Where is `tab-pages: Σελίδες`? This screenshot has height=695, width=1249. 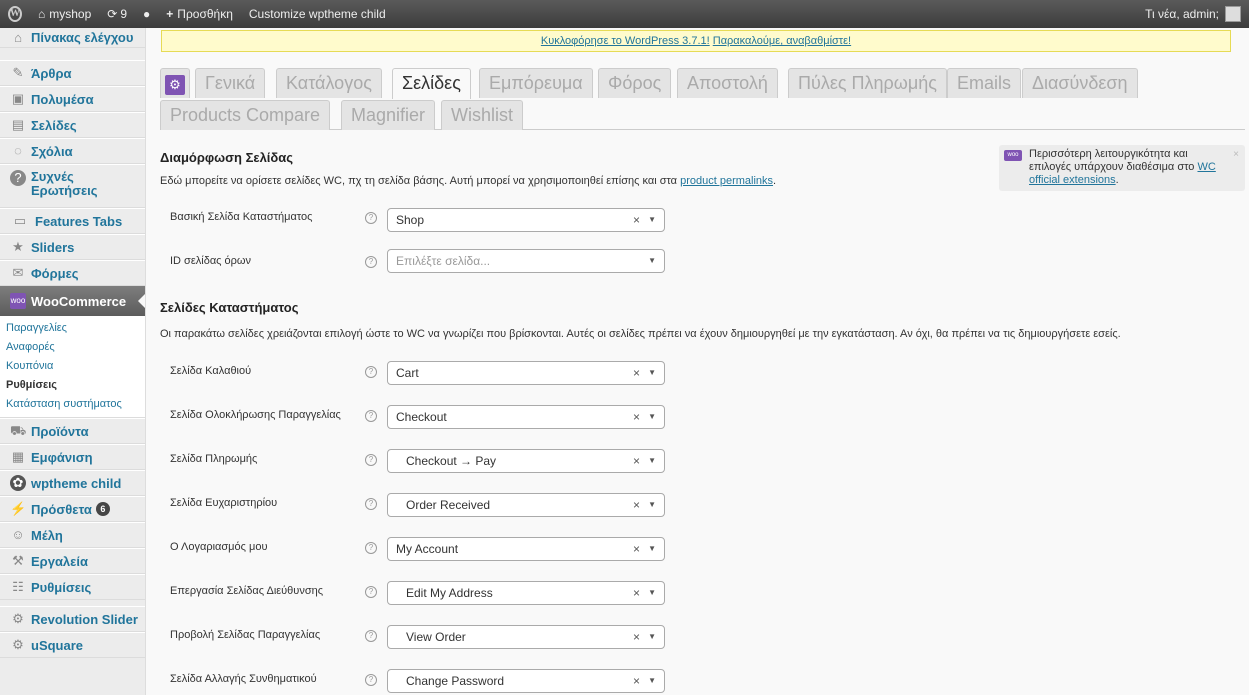 tab-pages: Σελίδες is located at coordinates (431, 83).